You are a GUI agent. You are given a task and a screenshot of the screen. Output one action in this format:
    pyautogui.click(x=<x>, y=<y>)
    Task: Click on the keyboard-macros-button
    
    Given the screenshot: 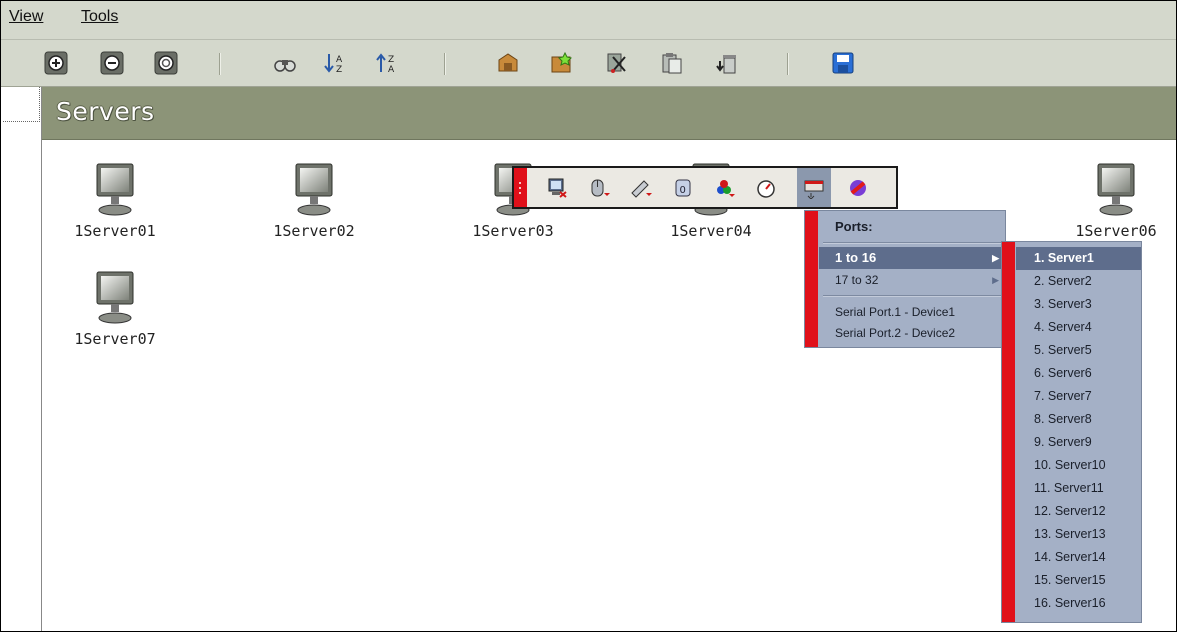 What is the action you would take?
    pyautogui.click(x=641, y=188)
    